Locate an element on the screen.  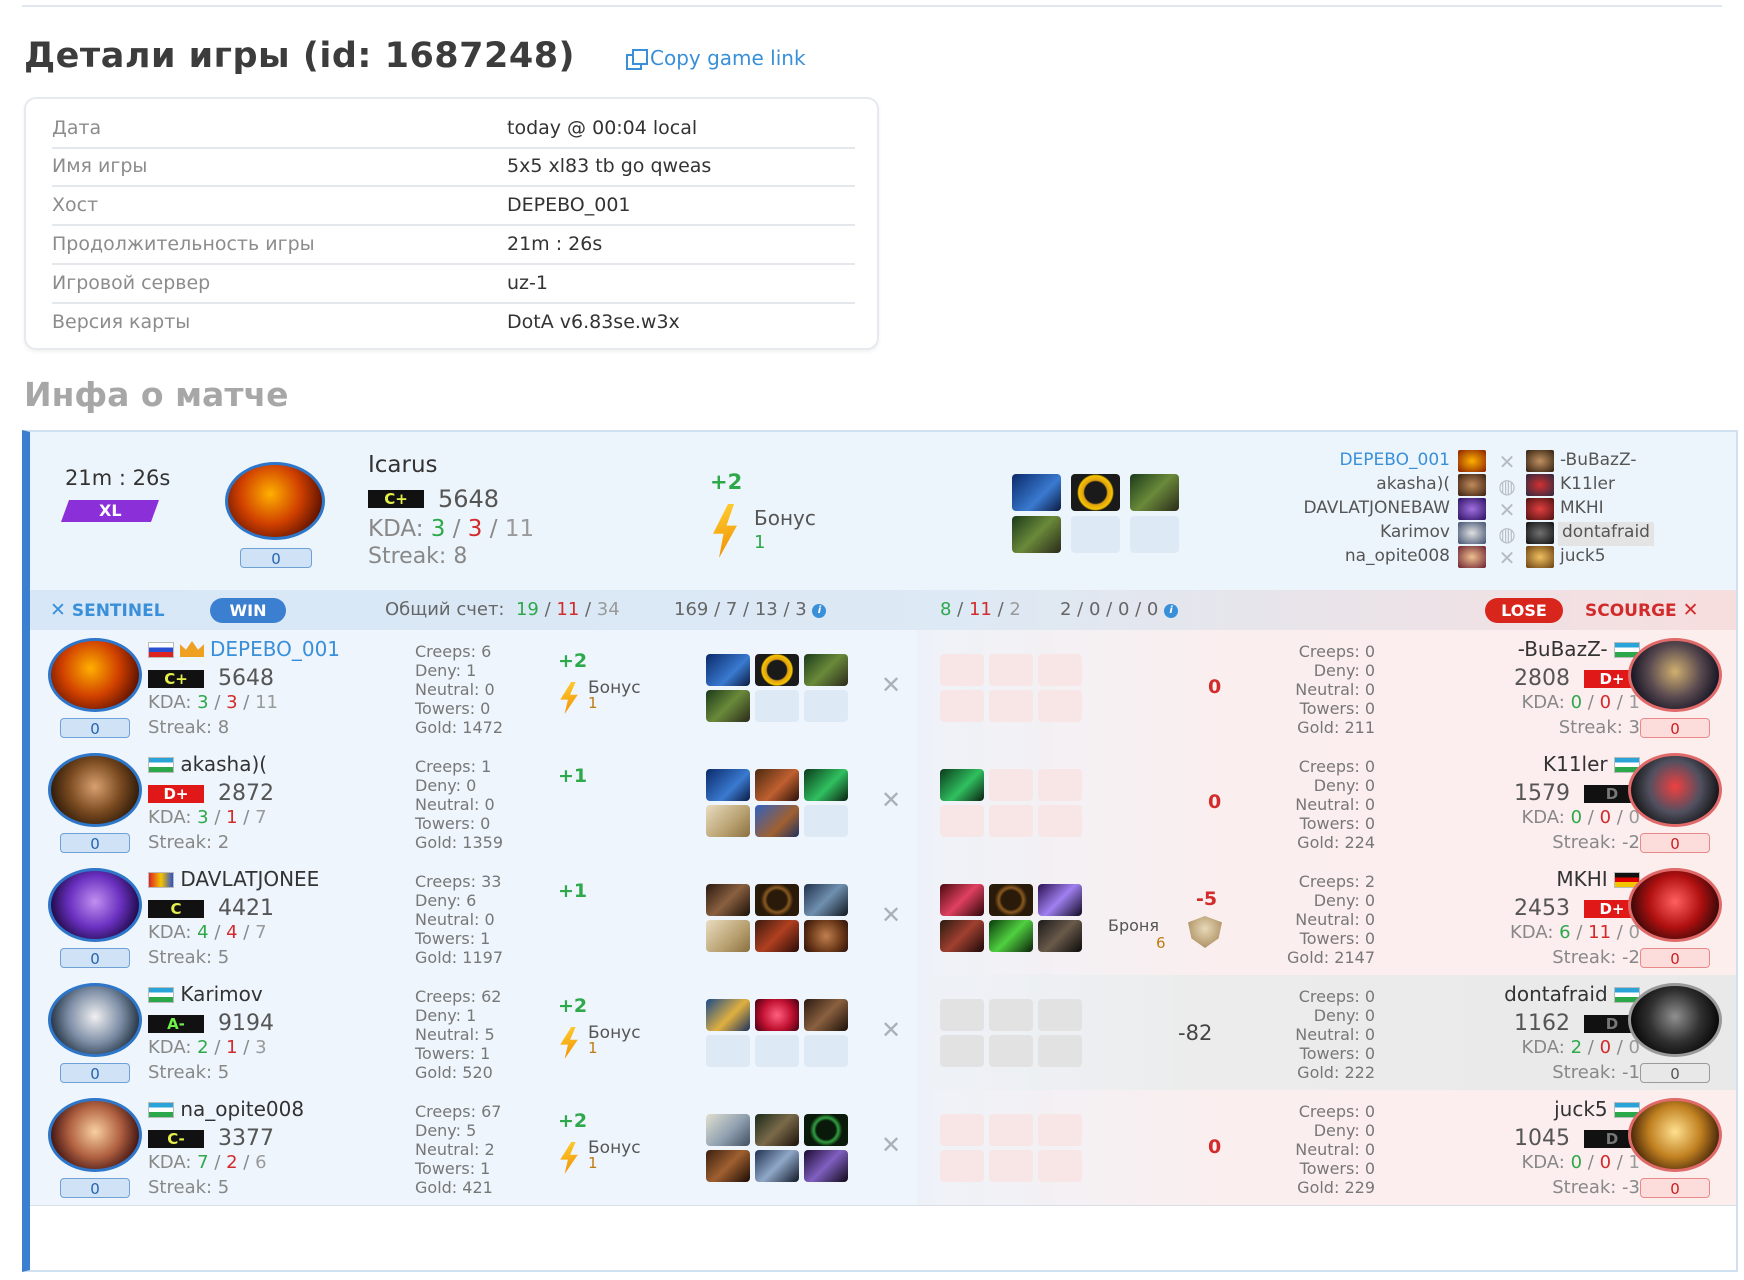
match-info-title: Инфа о матче is located at coordinates (156, 394).